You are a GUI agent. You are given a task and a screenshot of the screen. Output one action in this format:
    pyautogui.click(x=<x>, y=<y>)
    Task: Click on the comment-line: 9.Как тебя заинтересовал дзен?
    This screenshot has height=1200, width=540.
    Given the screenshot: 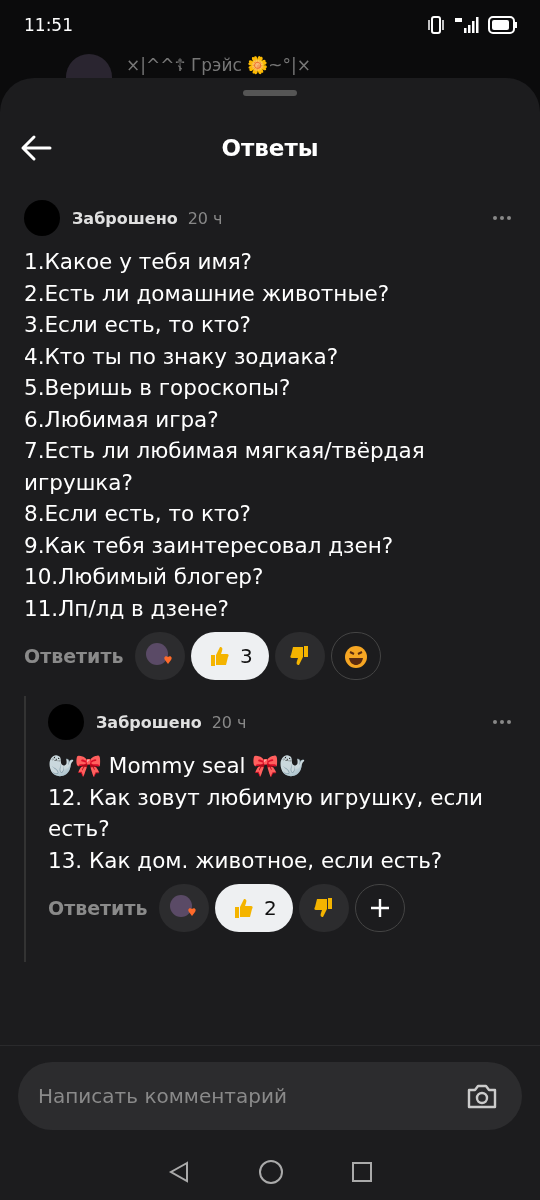 What is the action you would take?
    pyautogui.click(x=209, y=545)
    